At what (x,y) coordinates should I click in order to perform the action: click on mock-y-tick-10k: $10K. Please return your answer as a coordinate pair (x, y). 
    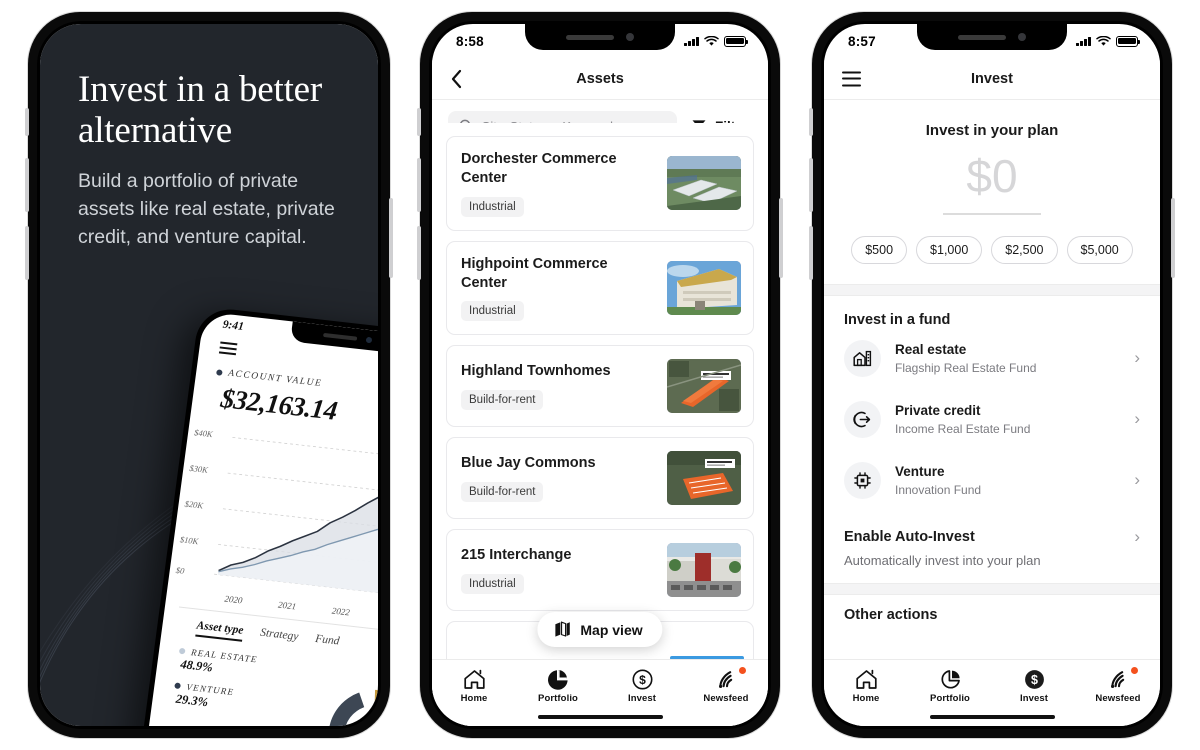
    Looking at the image, I should click on (189, 540).